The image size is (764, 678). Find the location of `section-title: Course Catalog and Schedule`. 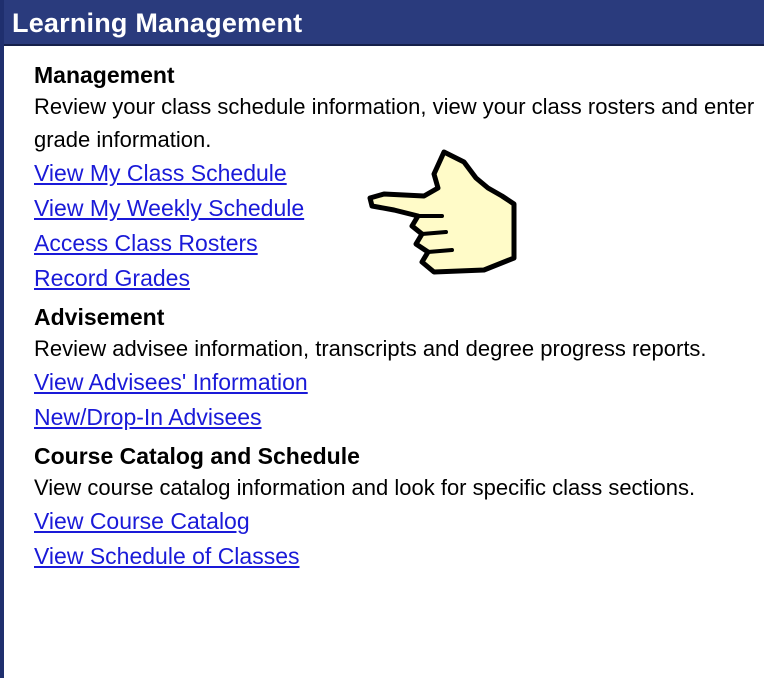

section-title: Course Catalog and Schedule is located at coordinates (197, 456).